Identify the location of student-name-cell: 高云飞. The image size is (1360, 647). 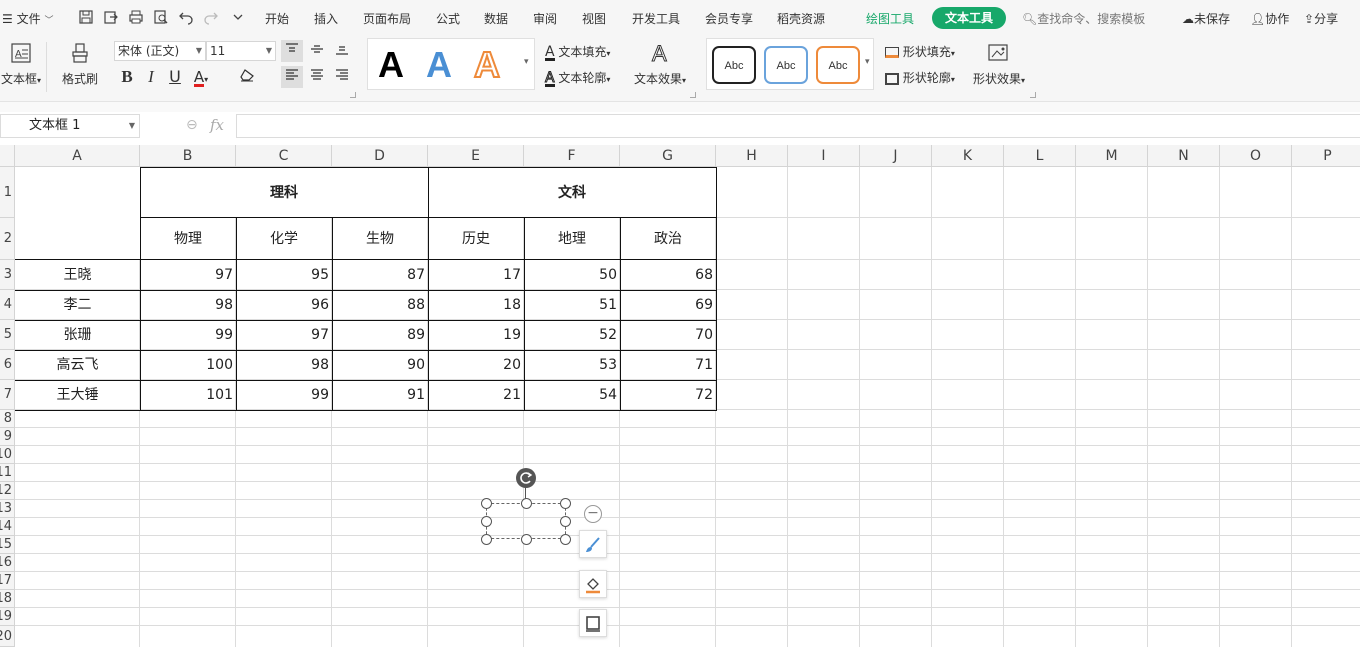
(77, 365).